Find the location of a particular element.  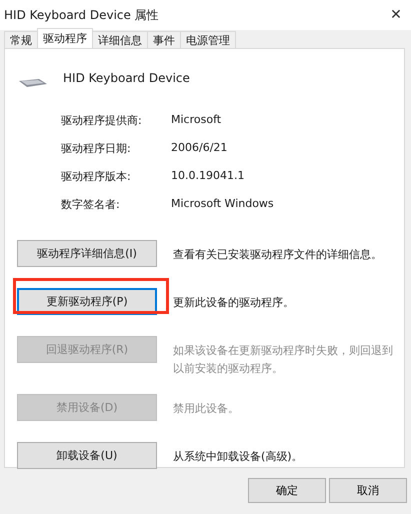

tab: 常规 is located at coordinates (21, 39).